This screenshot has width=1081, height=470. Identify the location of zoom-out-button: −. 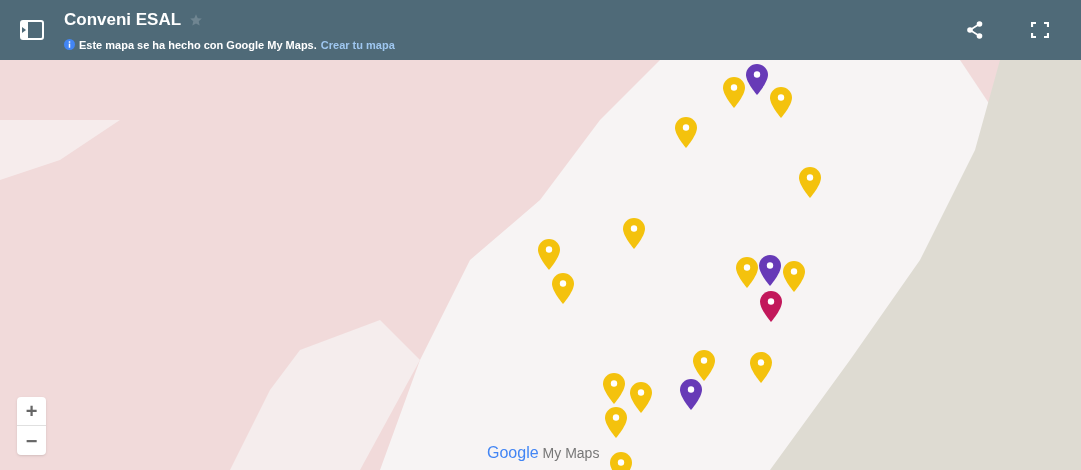
(31, 440).